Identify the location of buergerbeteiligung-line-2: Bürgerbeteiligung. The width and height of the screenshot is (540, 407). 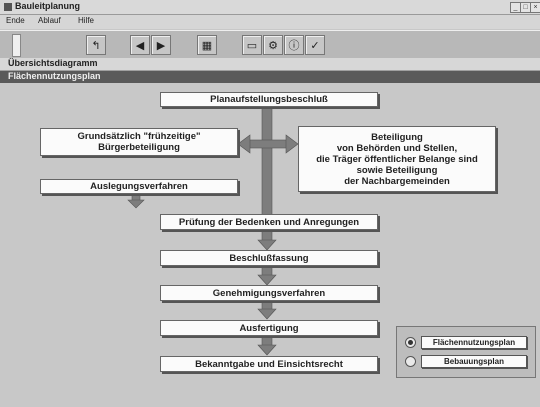
(139, 147).